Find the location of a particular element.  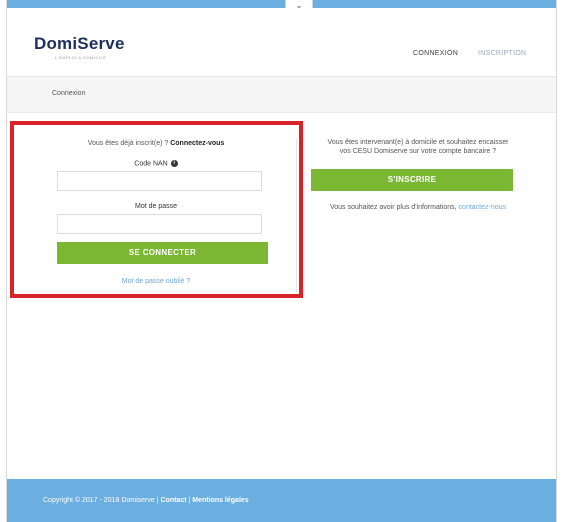

page-title: Connexion is located at coordinates (69, 93).